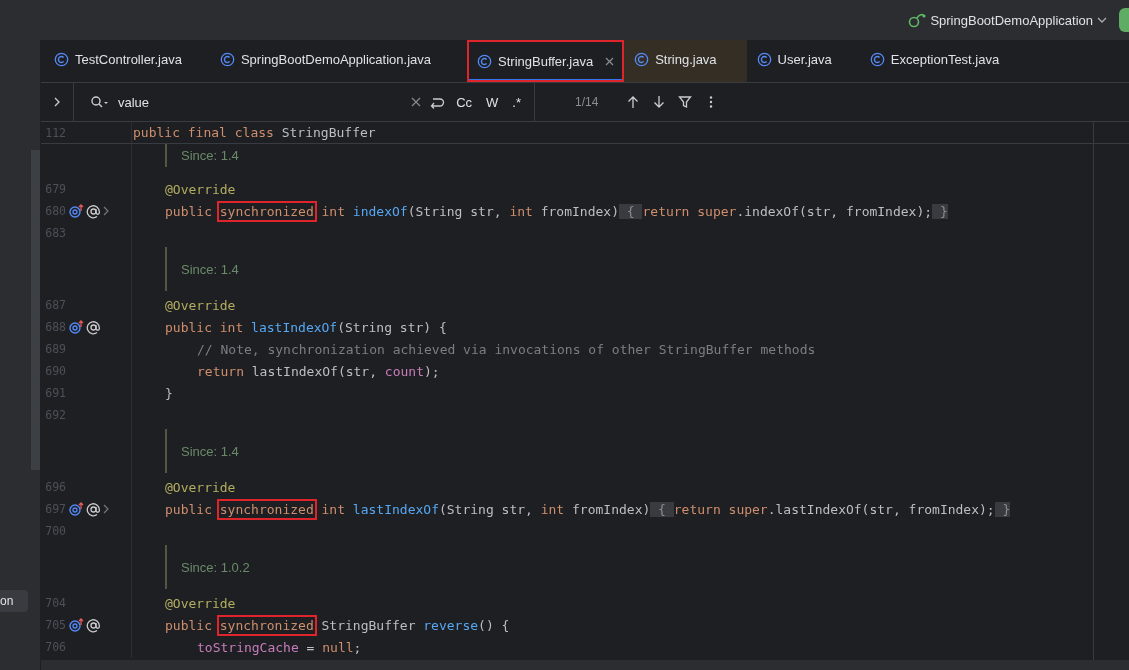  I want to click on clear-icon, so click(416, 102).